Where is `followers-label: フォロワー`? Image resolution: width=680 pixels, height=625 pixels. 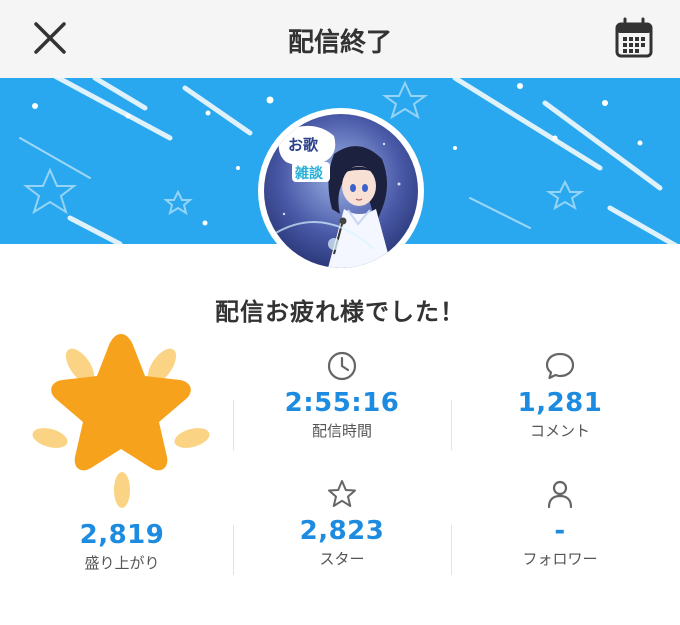 followers-label: フォロワー is located at coordinates (560, 559).